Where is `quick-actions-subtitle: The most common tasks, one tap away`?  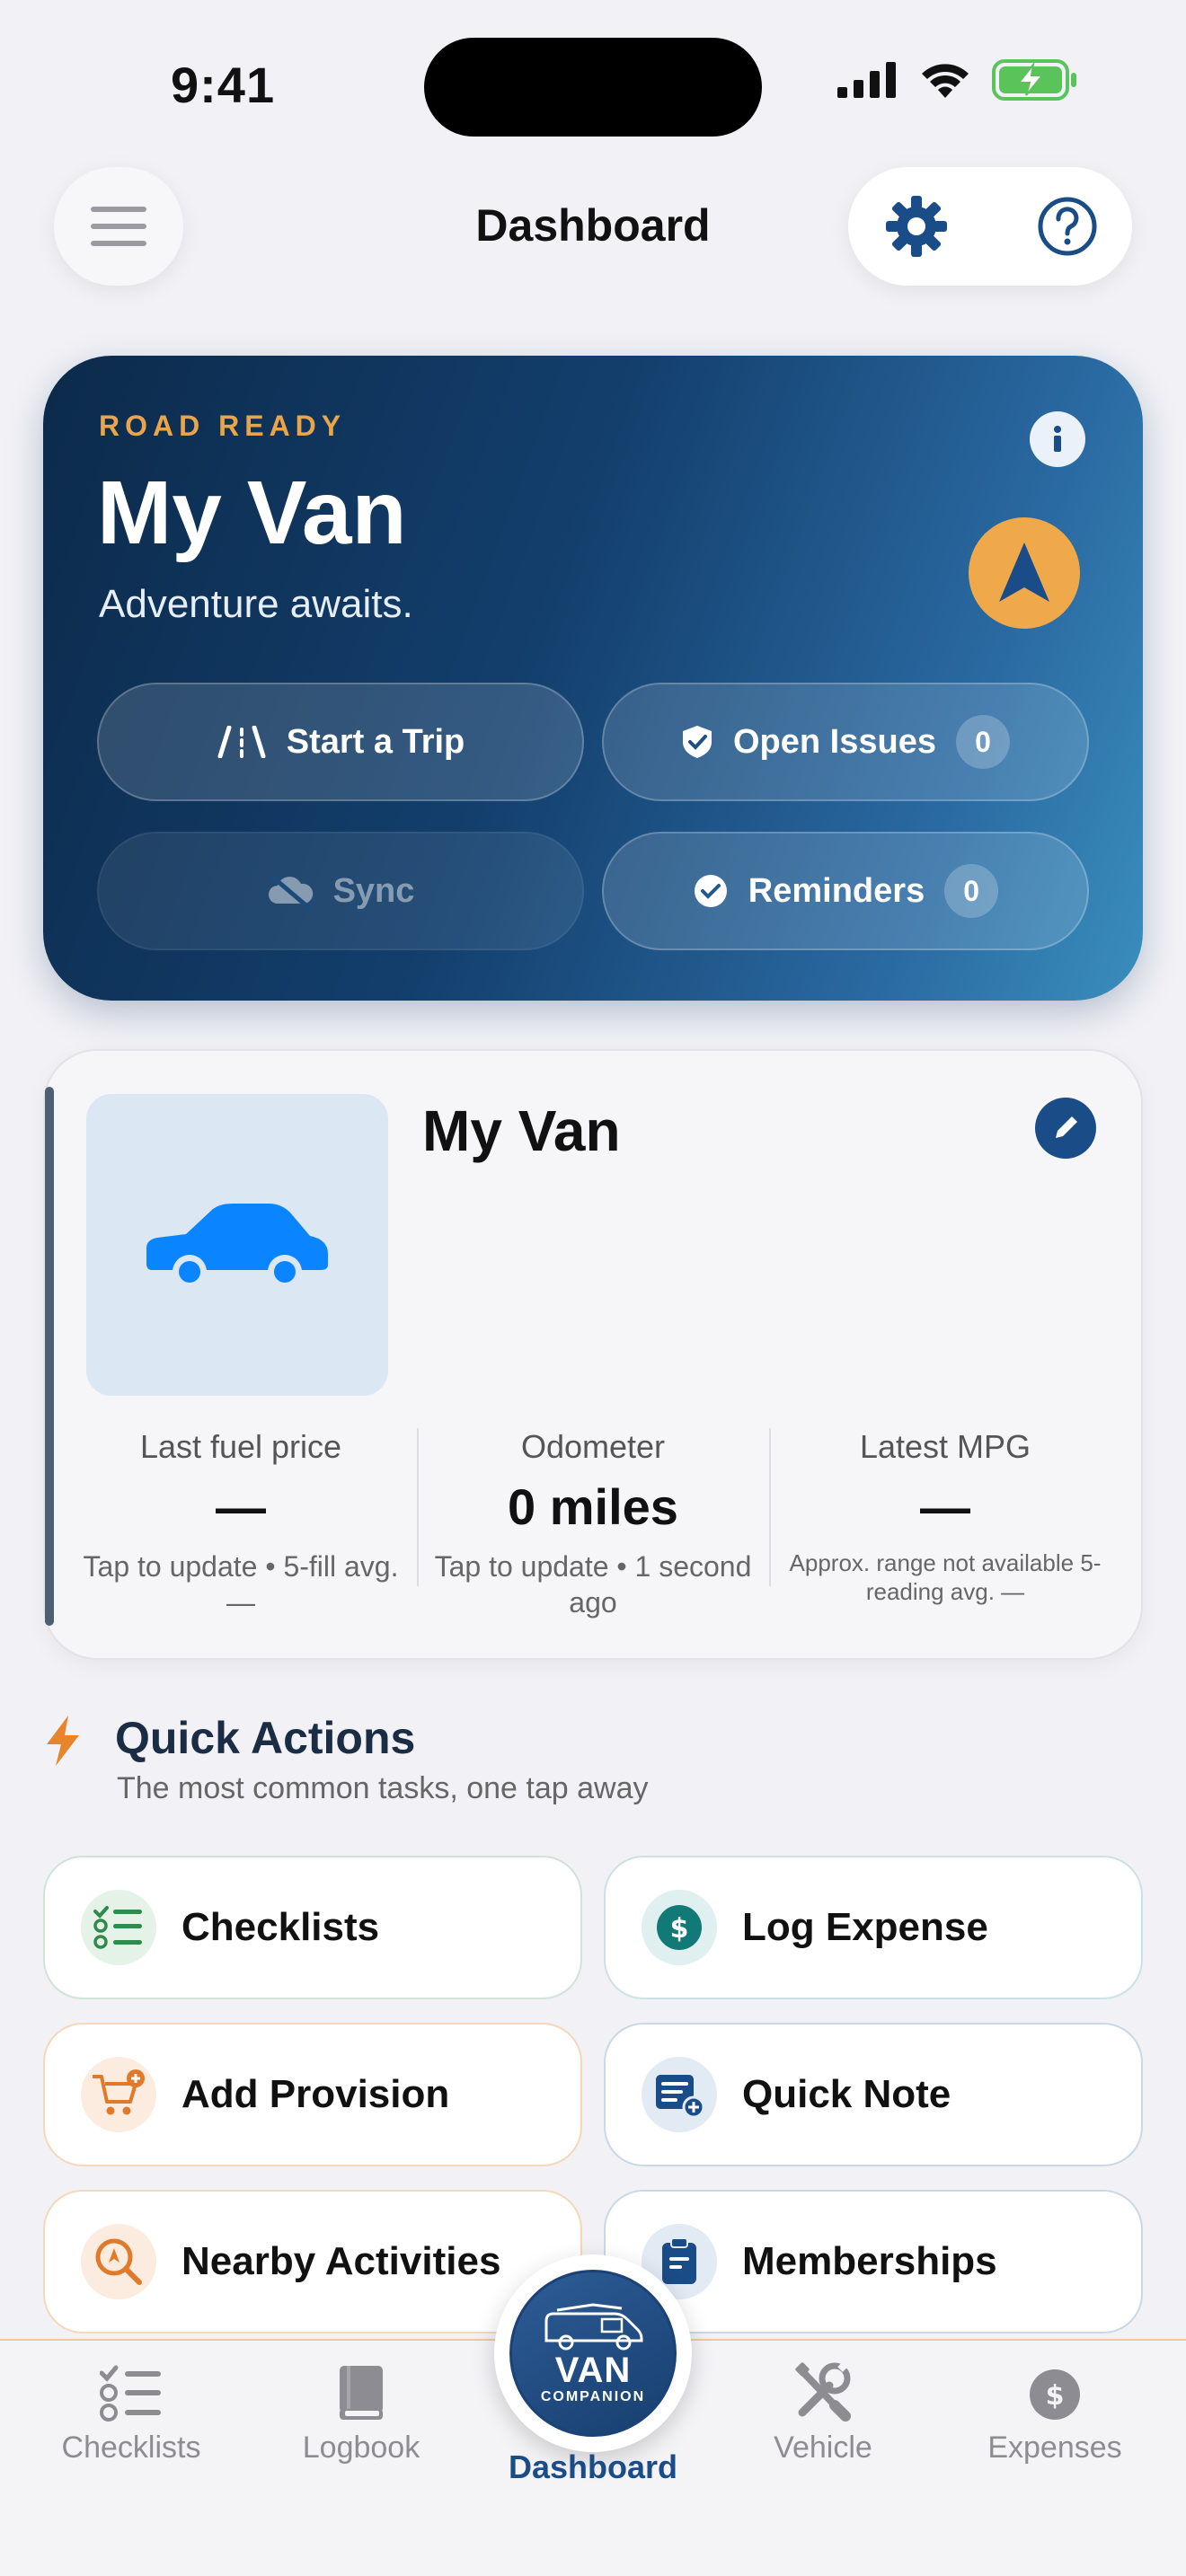 quick-actions-subtitle: The most common tasks, one tap away is located at coordinates (383, 1788).